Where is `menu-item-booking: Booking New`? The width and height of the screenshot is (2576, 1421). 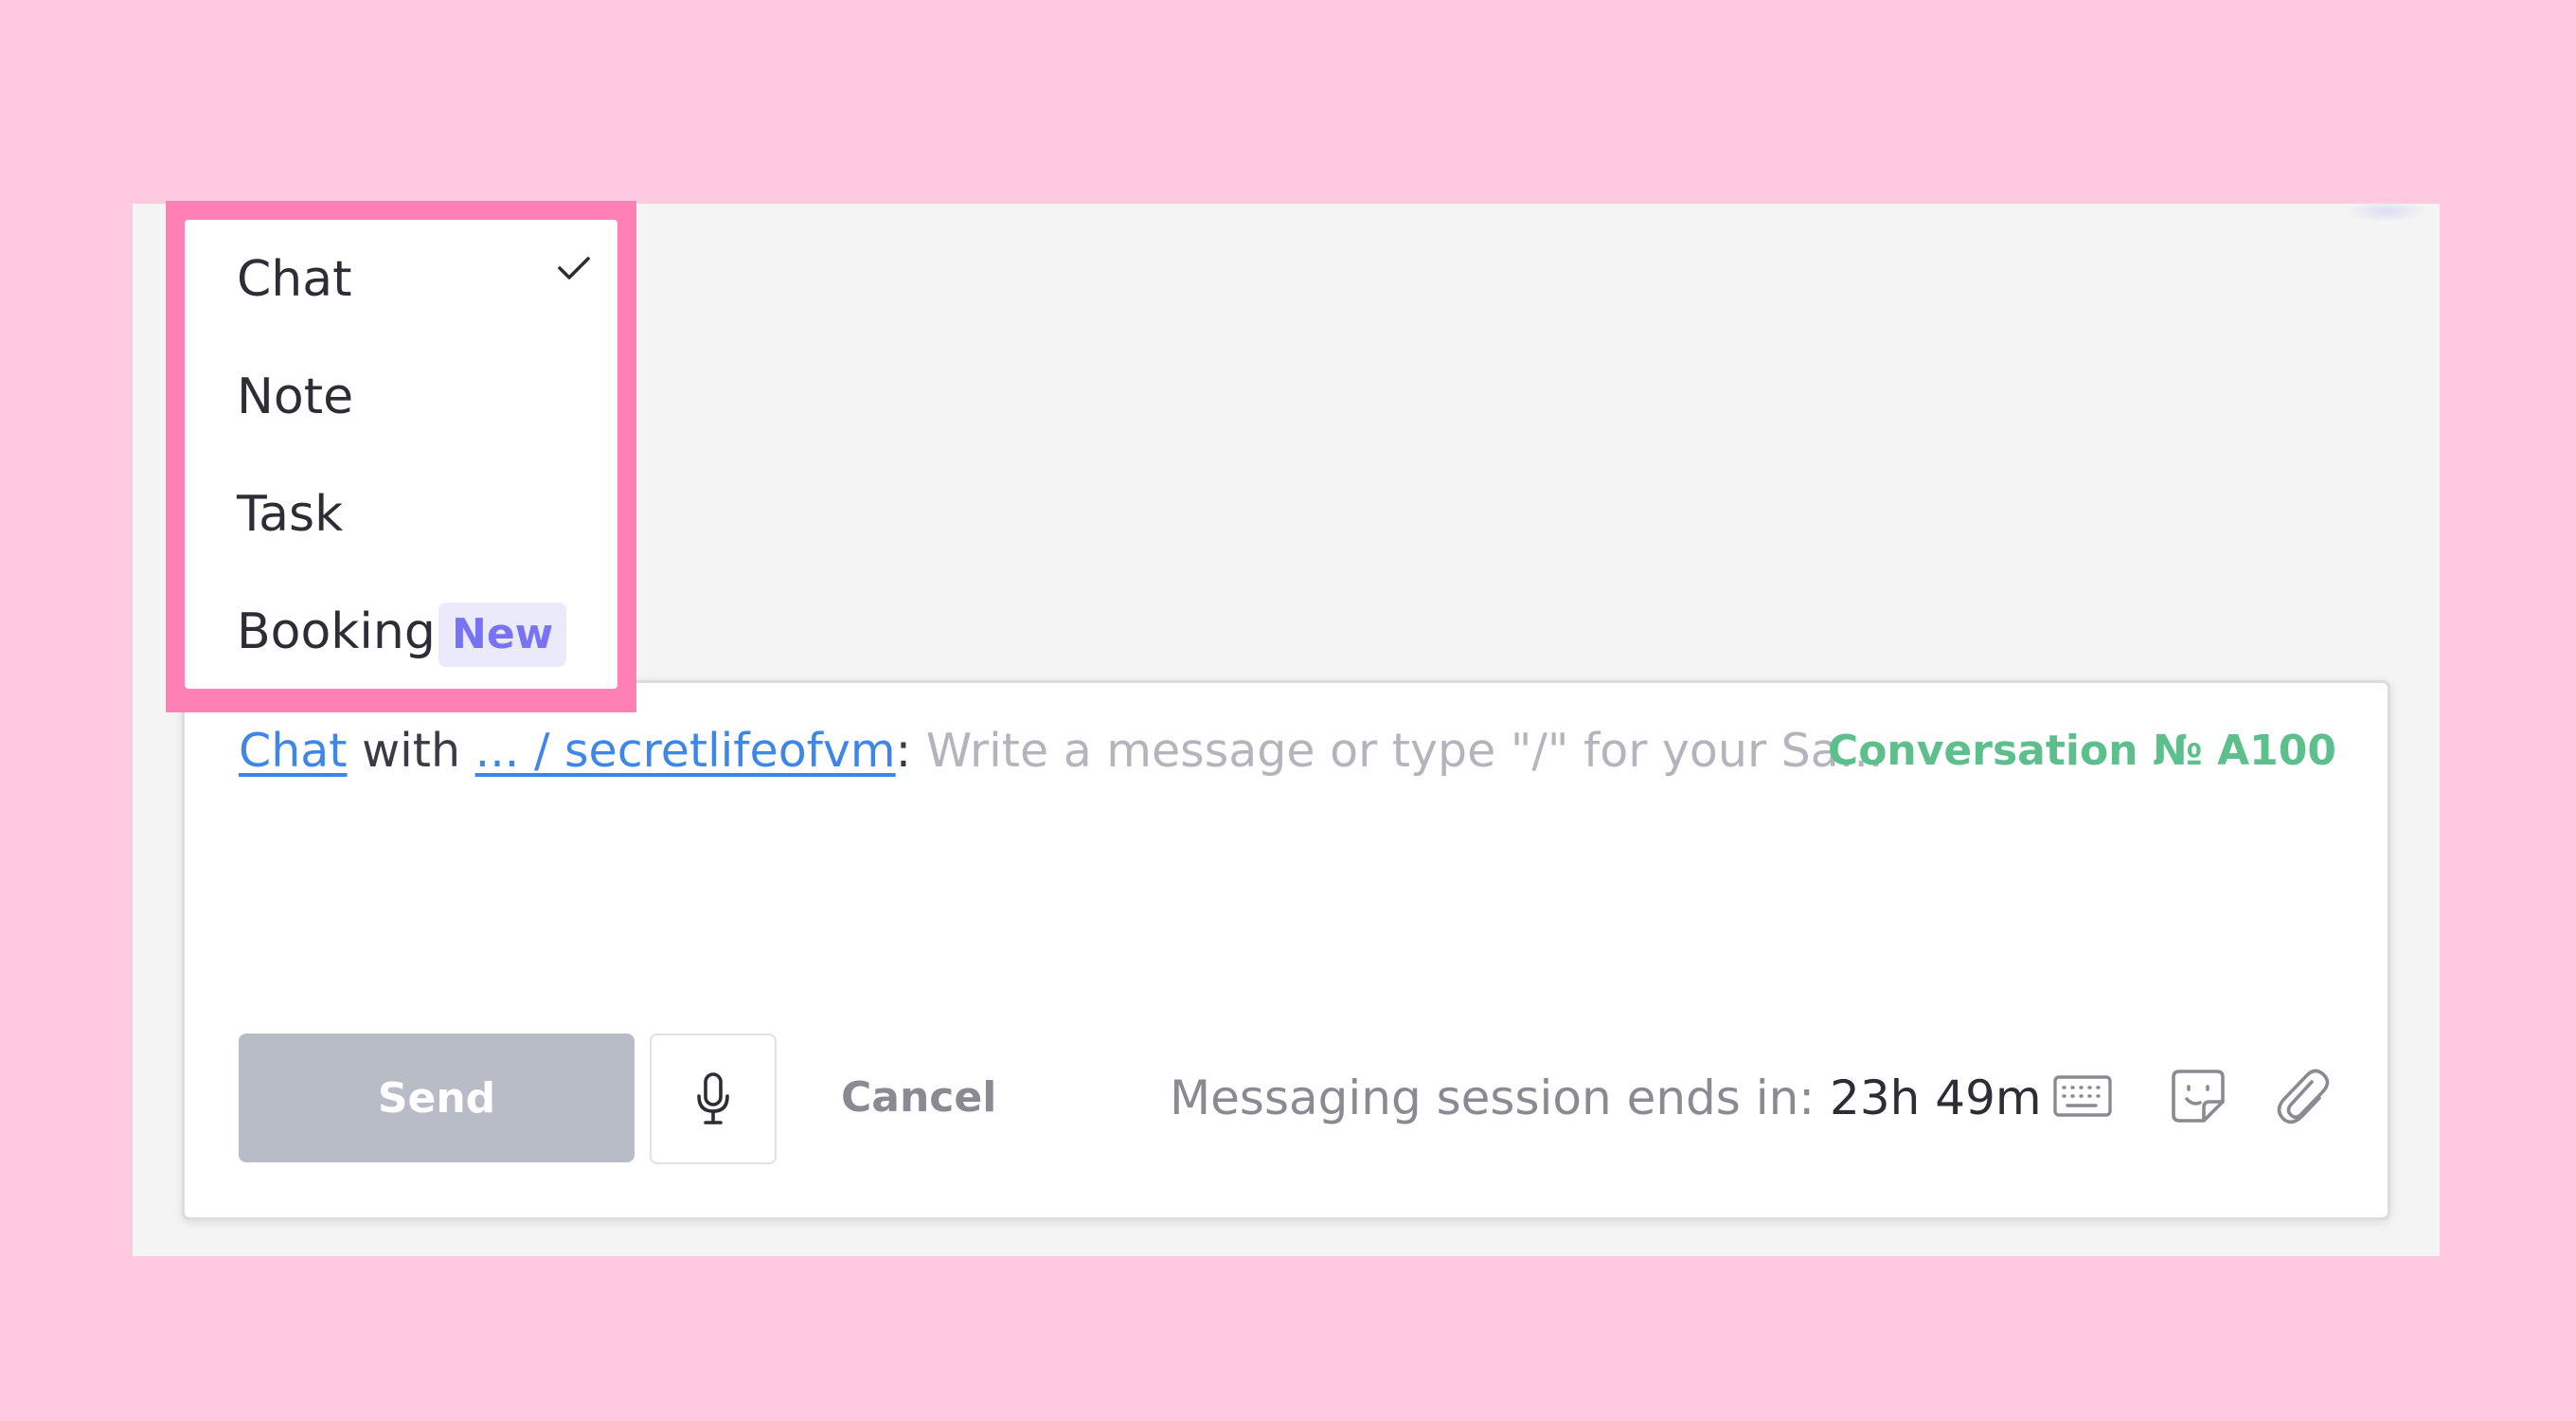 menu-item-booking: Booking New is located at coordinates (401, 632).